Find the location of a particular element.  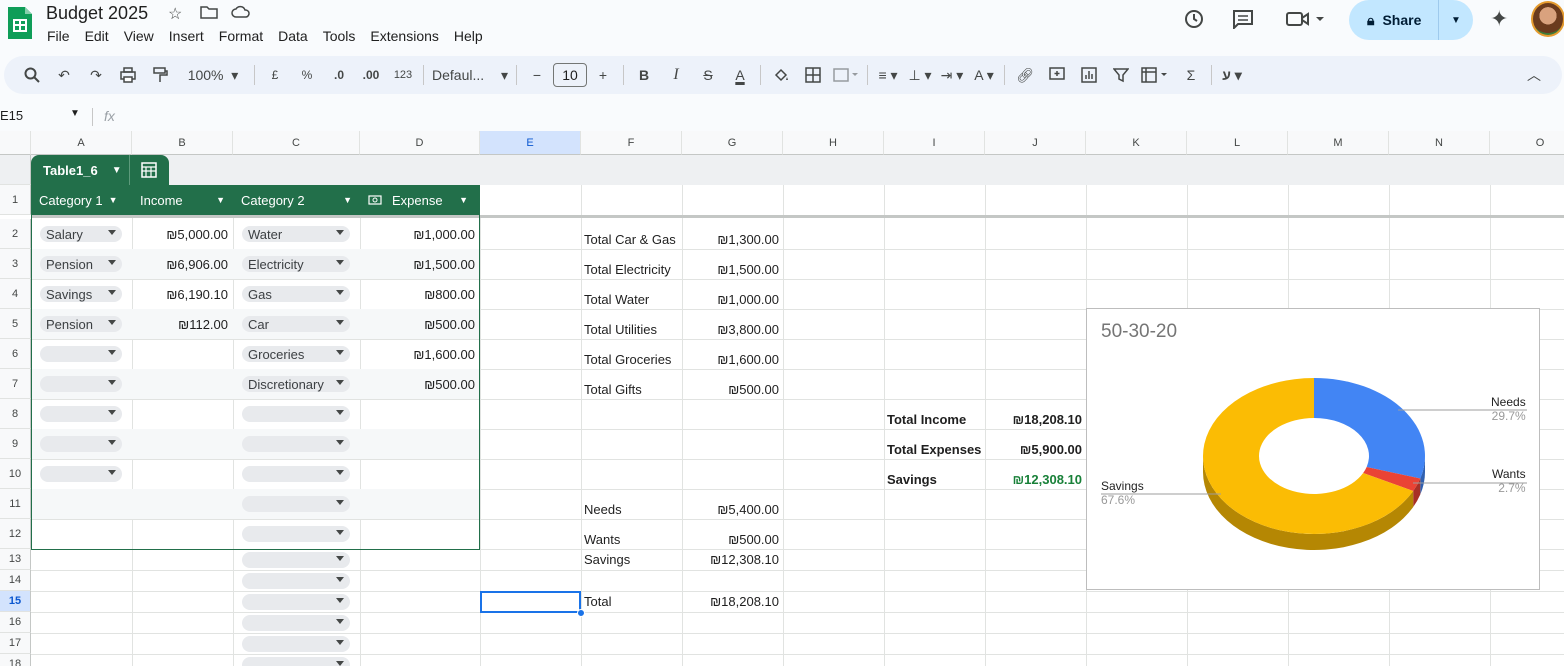

redo-icon: ↷ is located at coordinates (96, 75).